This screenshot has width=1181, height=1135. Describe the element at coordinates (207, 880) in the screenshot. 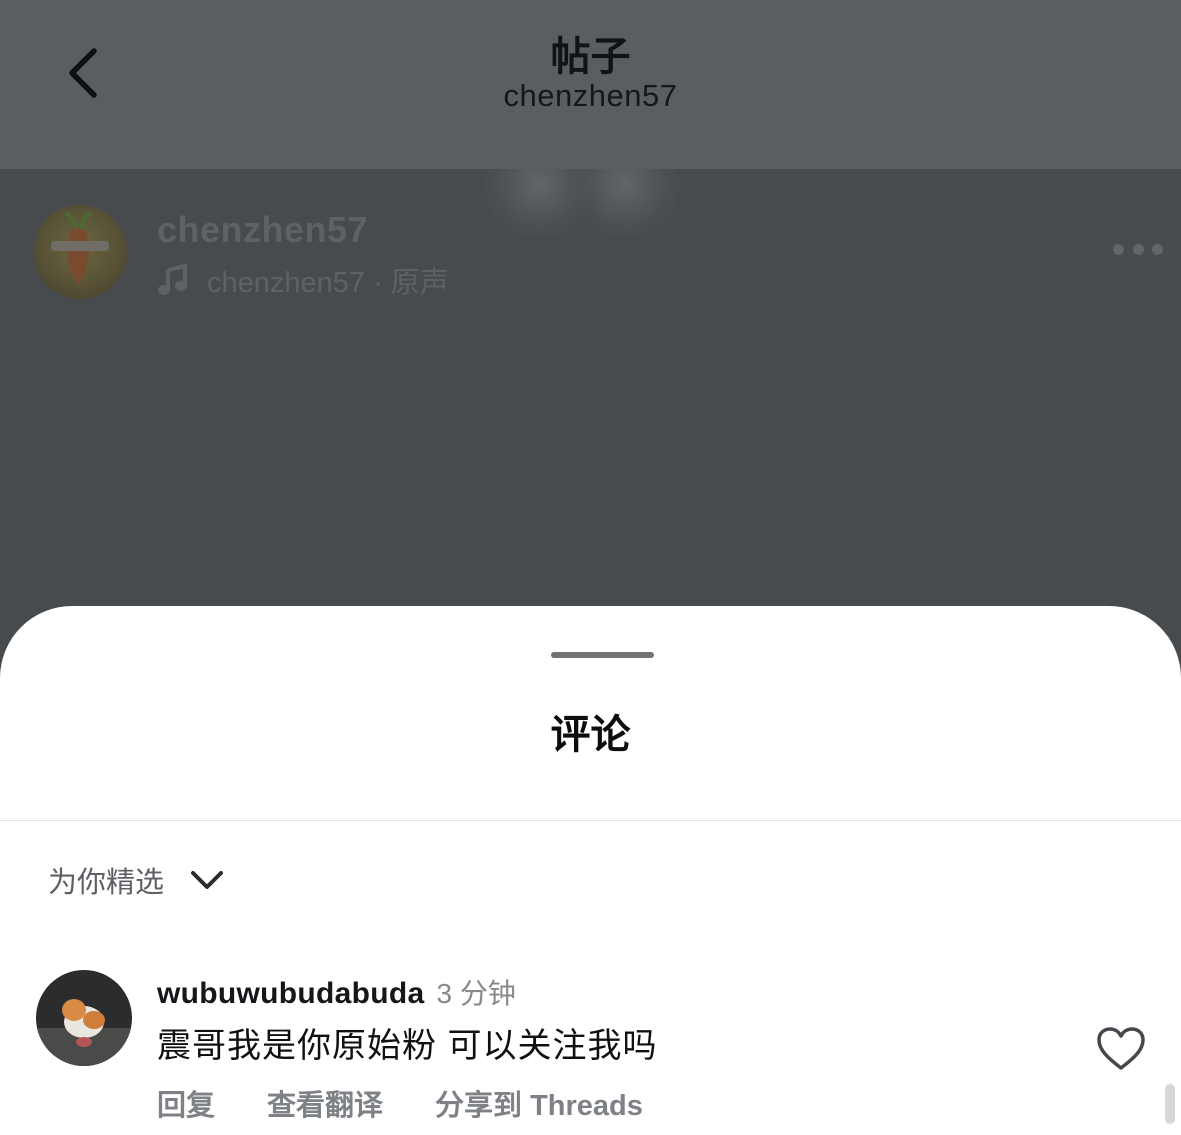

I see `chevron-down-icon` at that location.